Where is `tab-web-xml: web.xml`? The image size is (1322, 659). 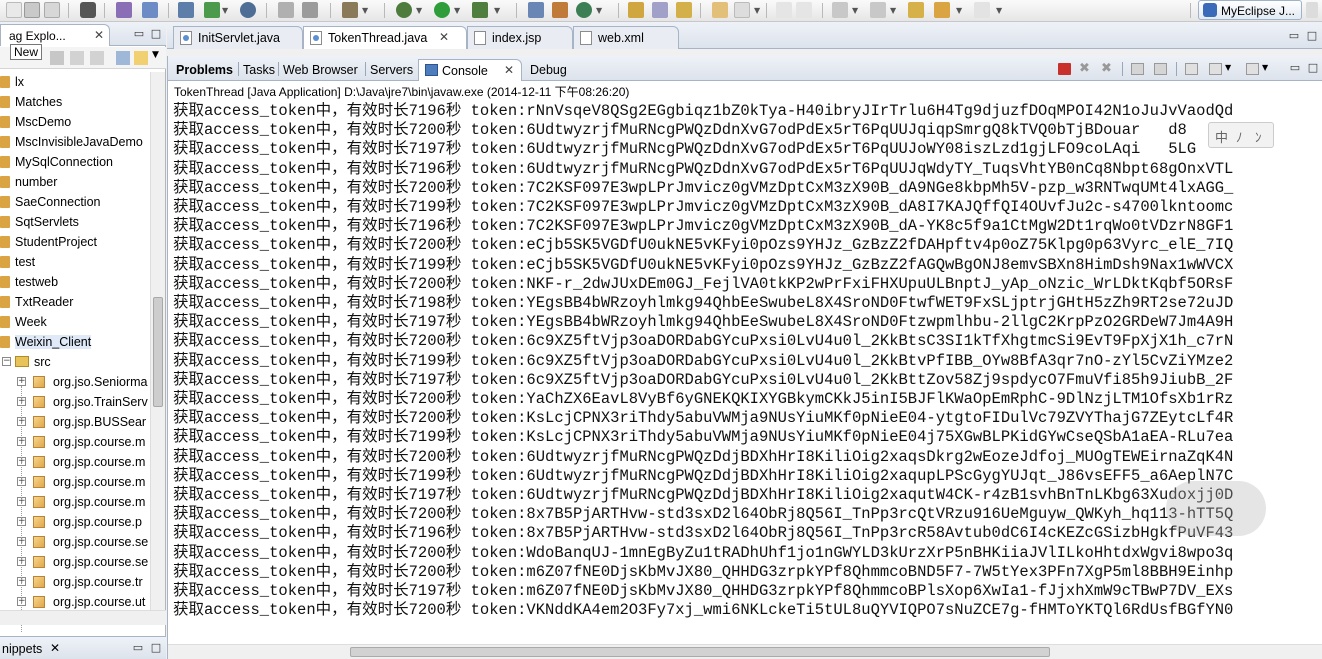
tab-web-xml: web.xml is located at coordinates (626, 37).